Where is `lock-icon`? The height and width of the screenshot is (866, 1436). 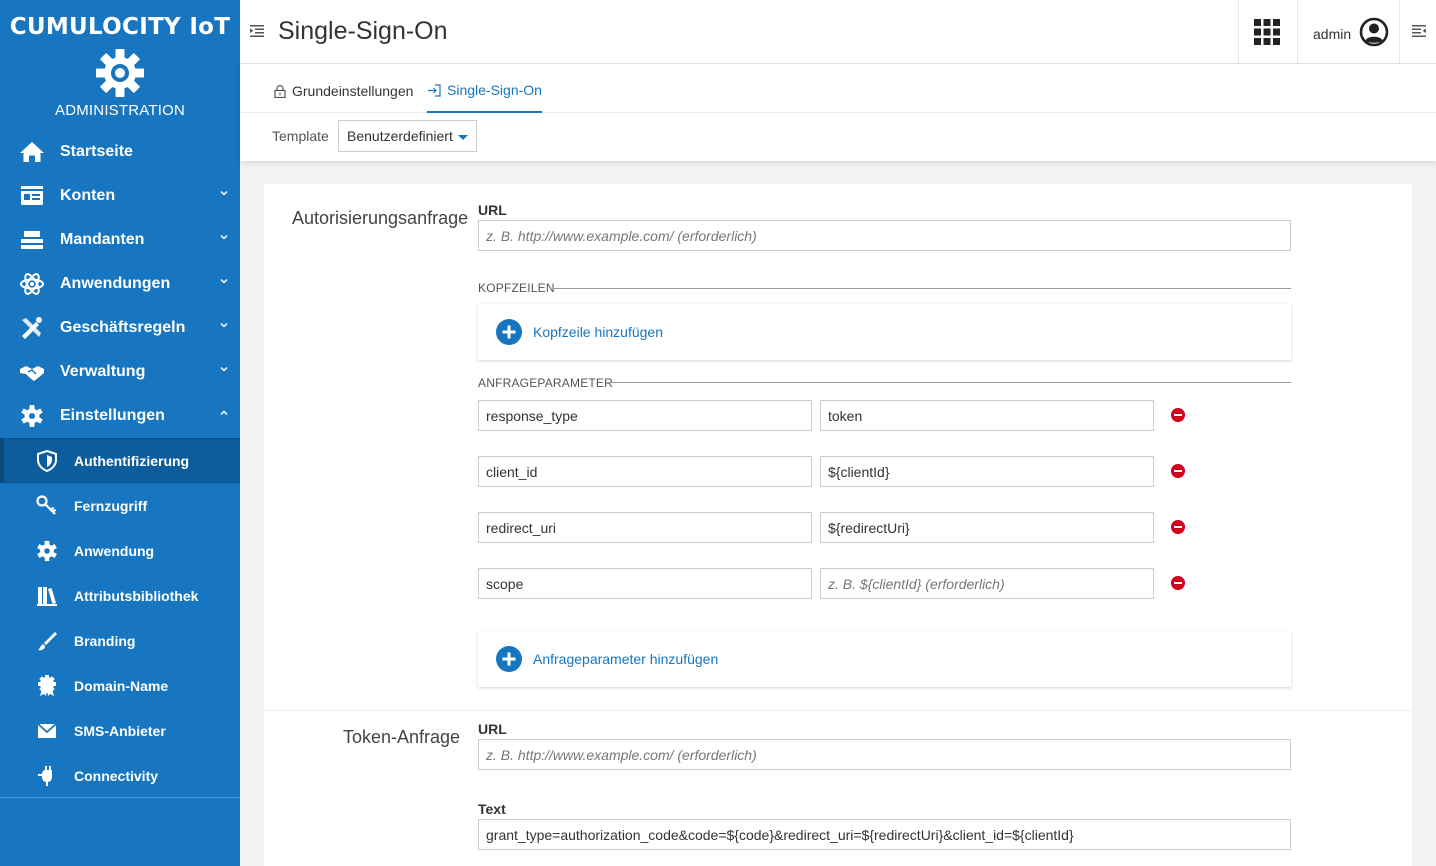
lock-icon is located at coordinates (280, 91).